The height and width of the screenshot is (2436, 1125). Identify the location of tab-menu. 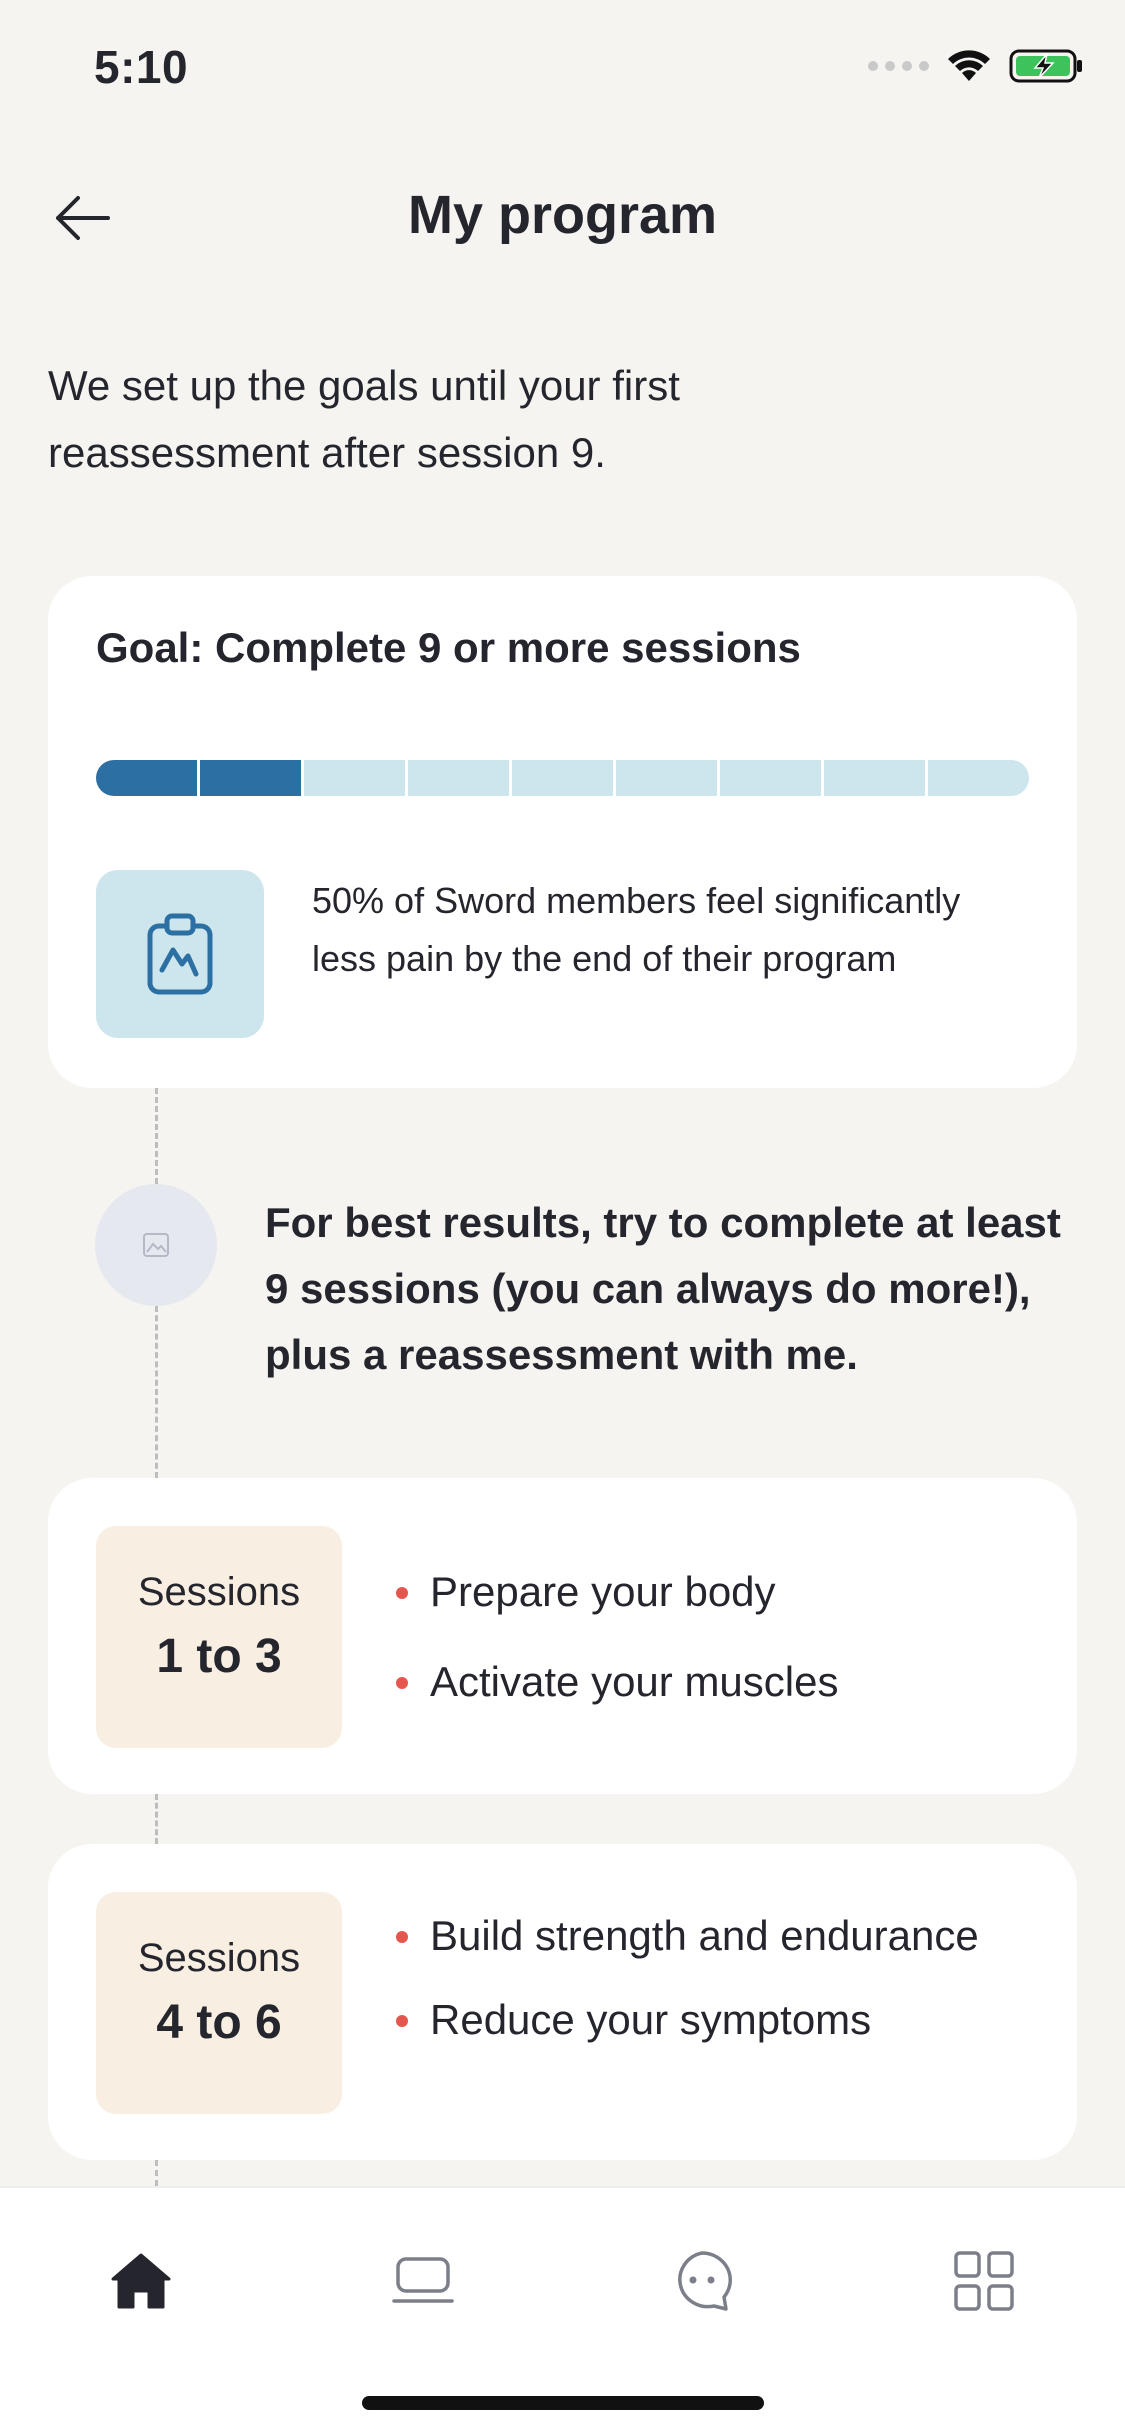
(984, 2281).